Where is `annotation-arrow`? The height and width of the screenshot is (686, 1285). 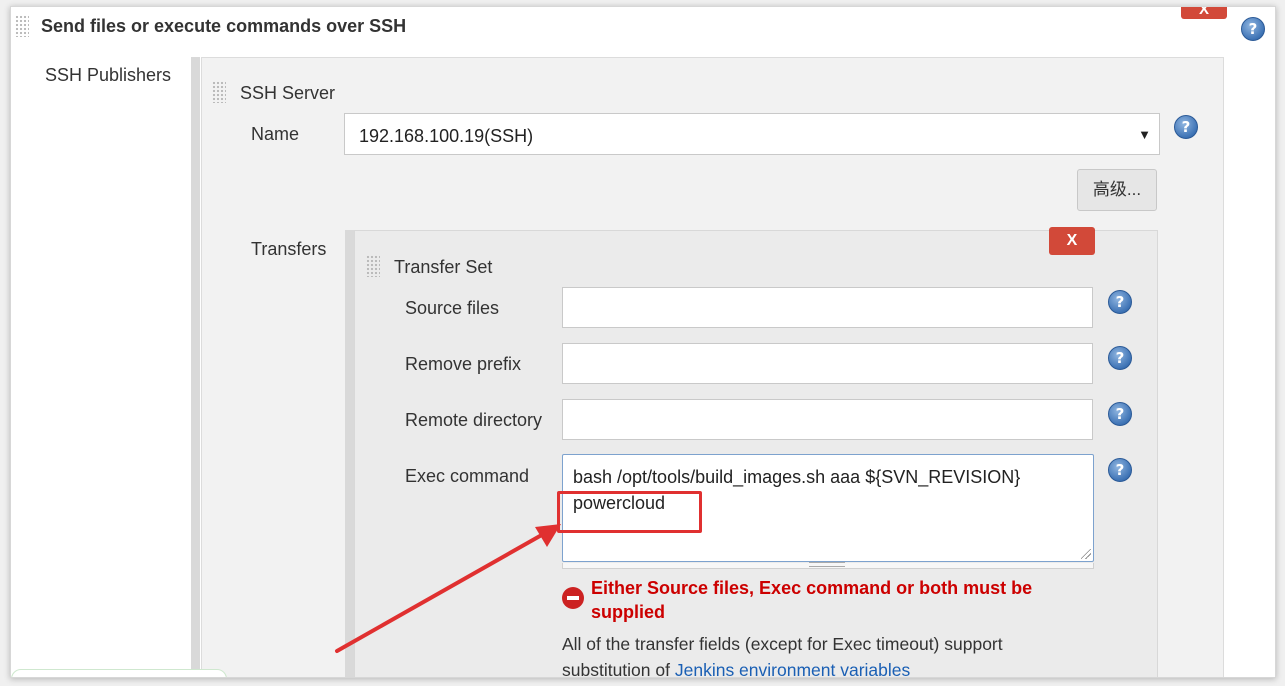 annotation-arrow is located at coordinates (448, 588).